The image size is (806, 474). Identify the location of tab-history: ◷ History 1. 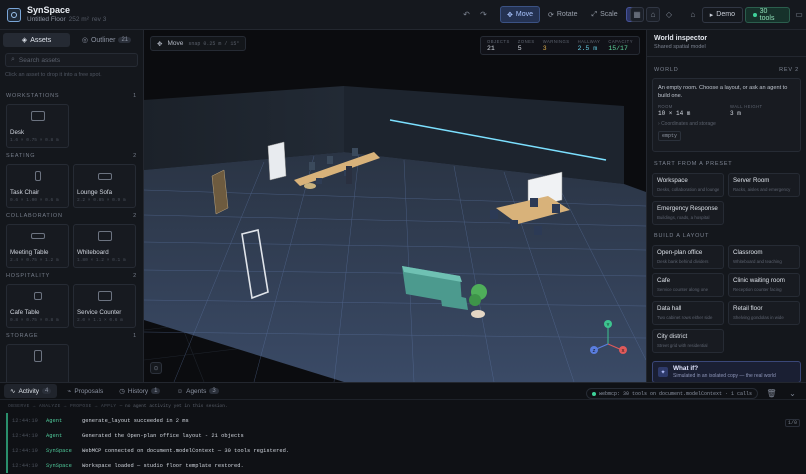
(139, 391).